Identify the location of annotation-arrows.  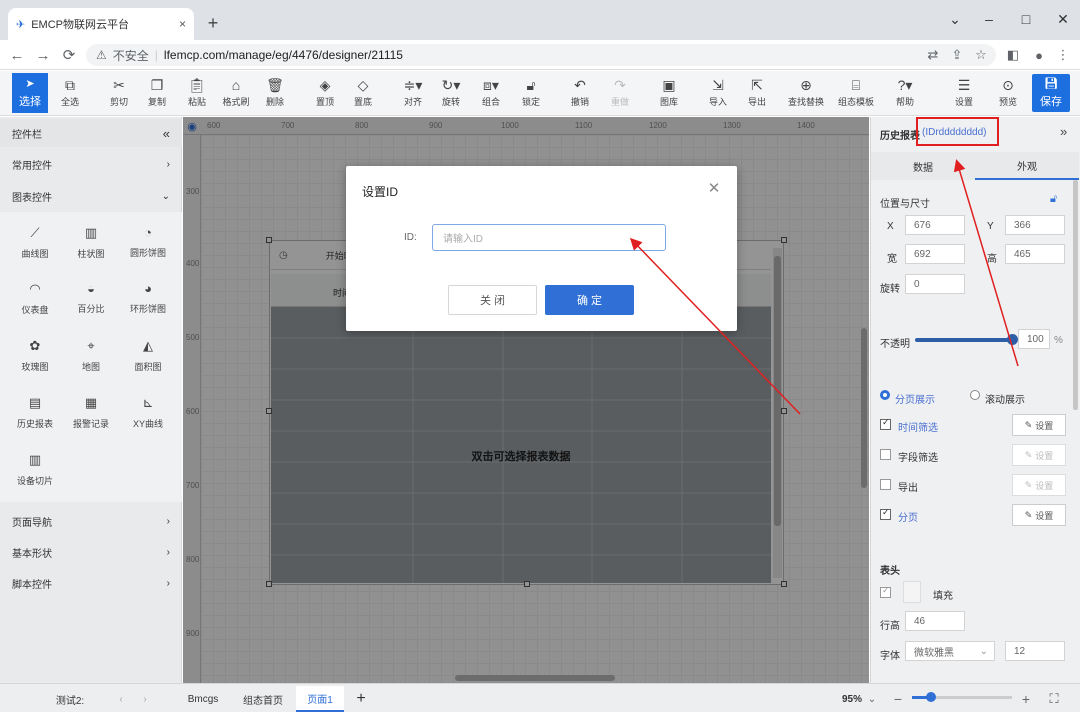
(824, 287).